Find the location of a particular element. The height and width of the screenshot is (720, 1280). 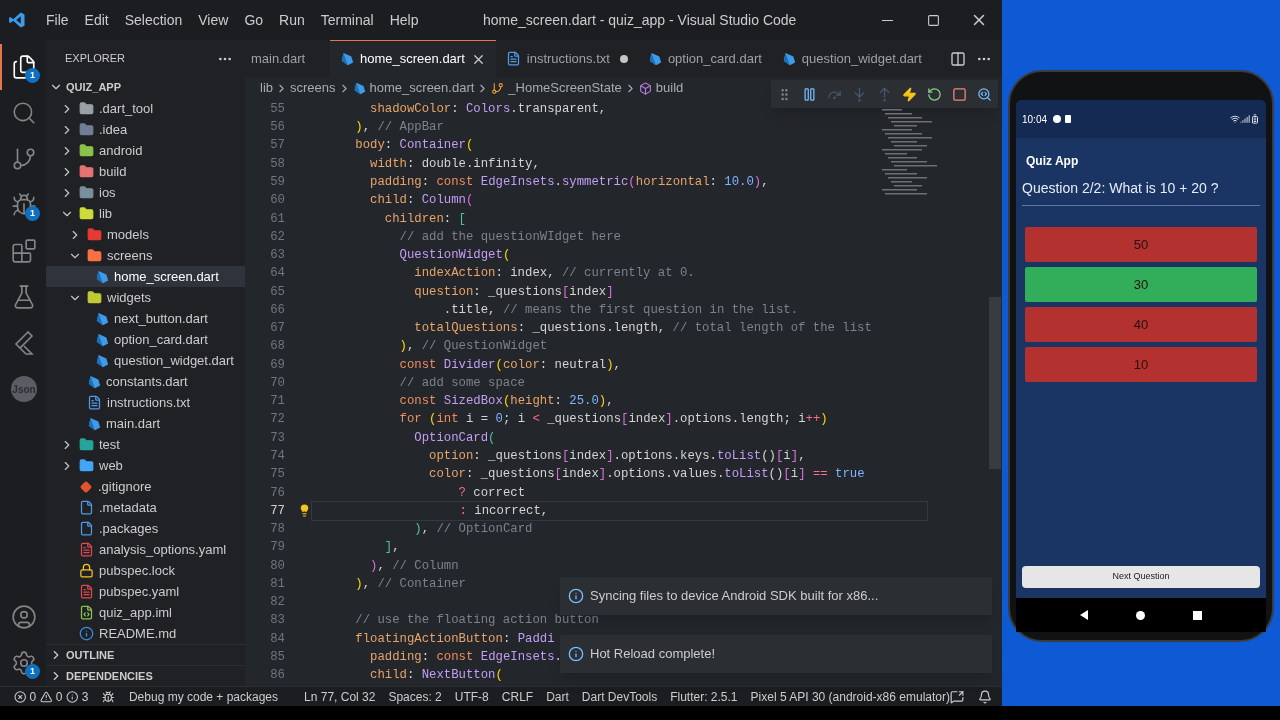

lightbulb-icon is located at coordinates (304, 511).